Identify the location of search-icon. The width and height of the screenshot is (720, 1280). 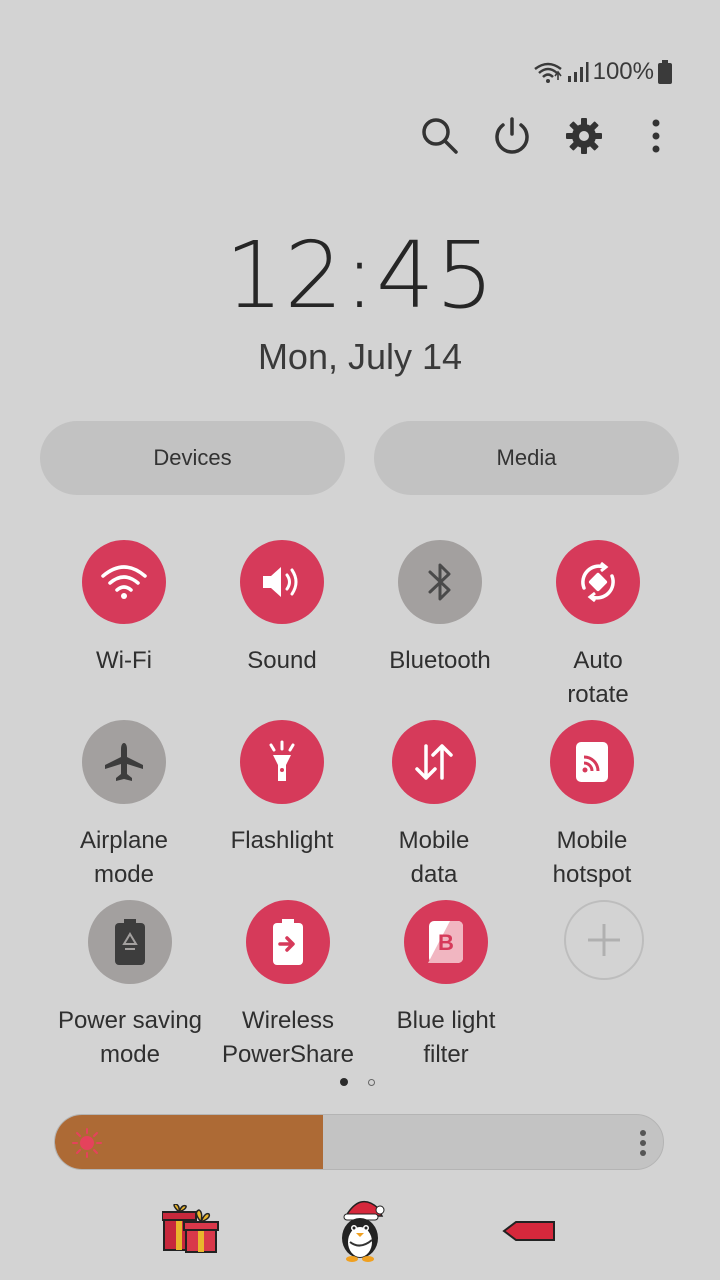
(440, 136).